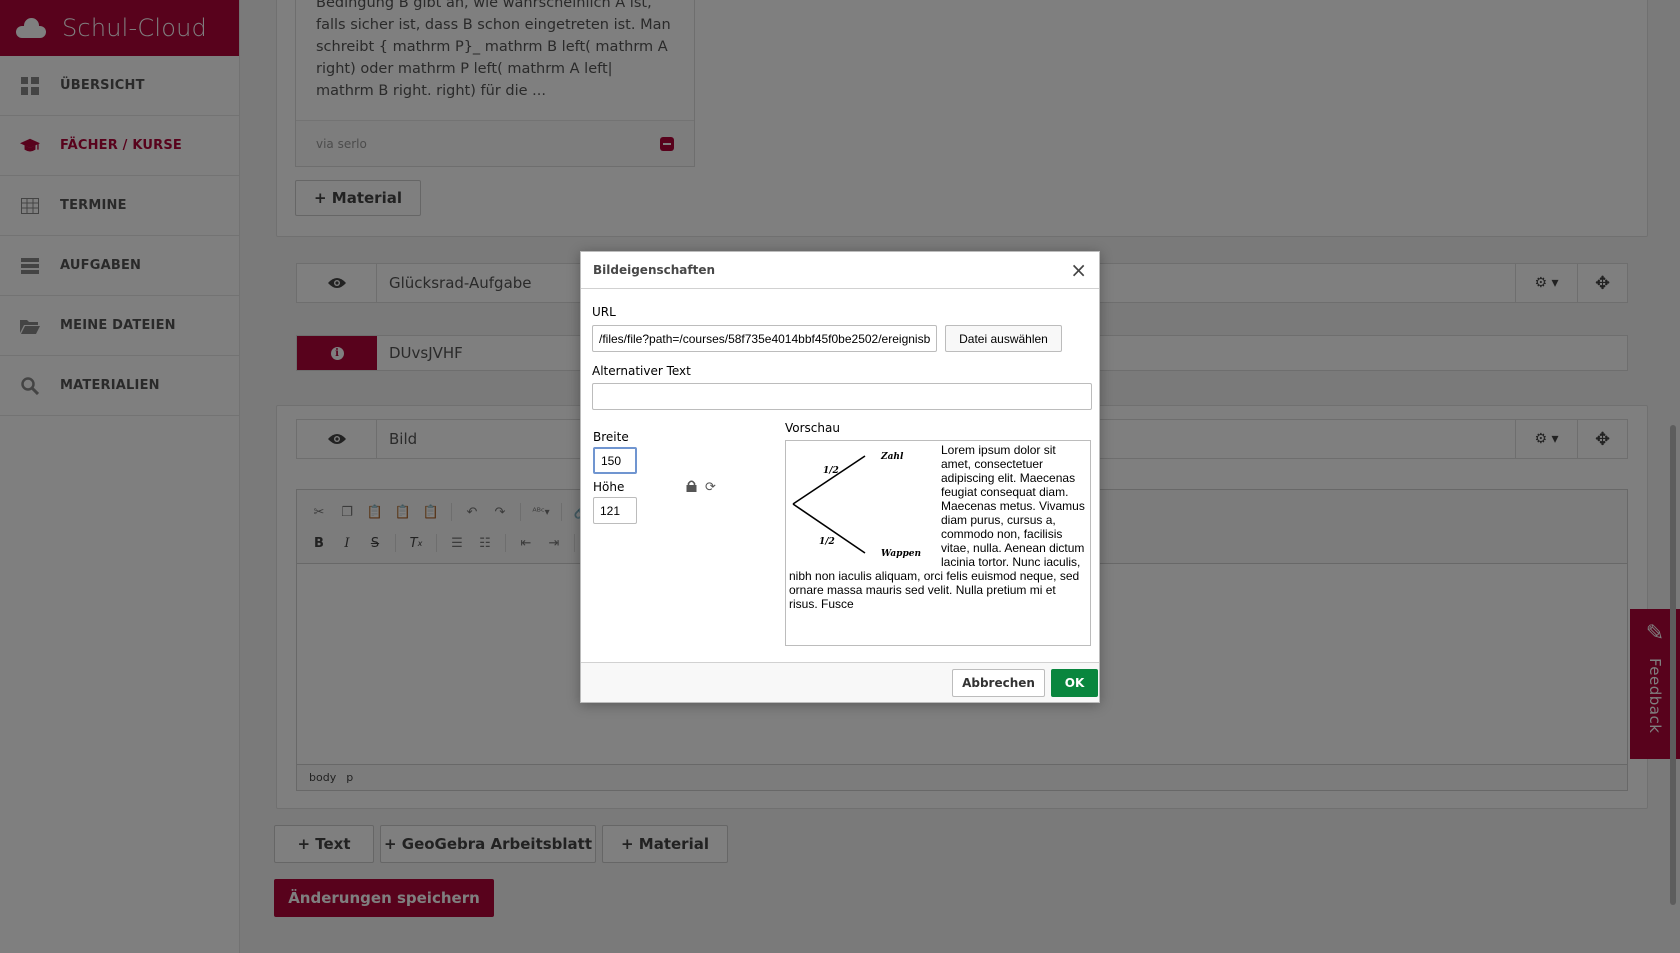 The width and height of the screenshot is (1680, 953). I want to click on tree-top-probability: 1/2, so click(831, 471).